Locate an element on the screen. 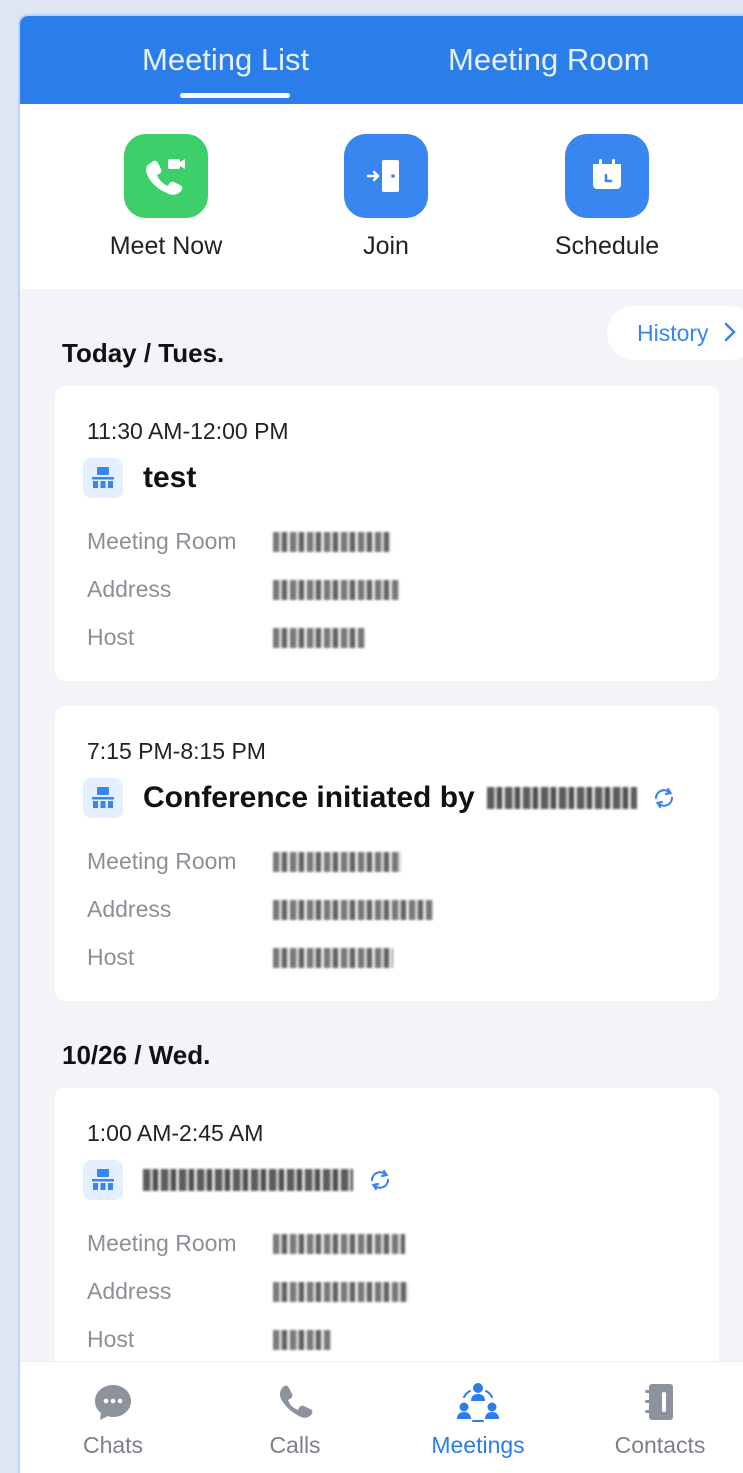 This screenshot has height=1473, width=743. history-label: History is located at coordinates (673, 333).